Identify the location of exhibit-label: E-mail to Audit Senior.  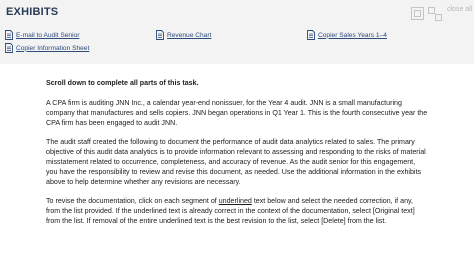
(47, 35).